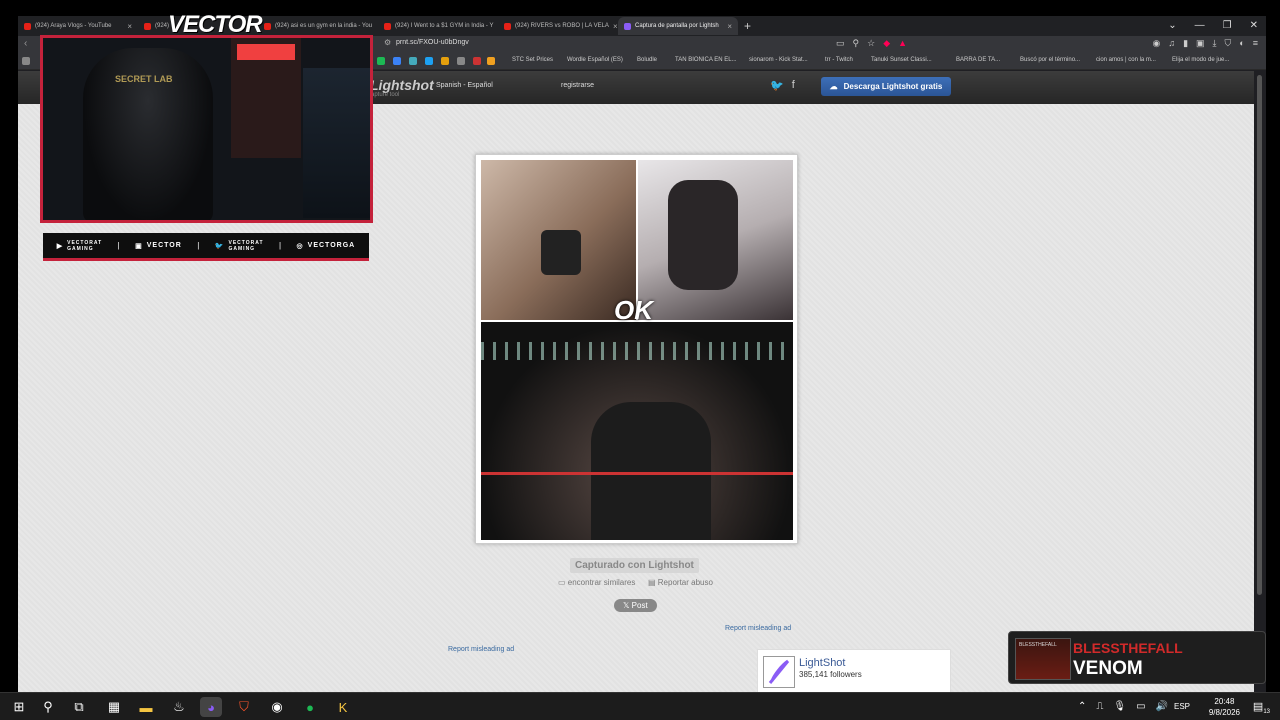 Image resolution: width=1280 pixels, height=720 pixels. I want to click on install-icon: ▭, so click(840, 43).